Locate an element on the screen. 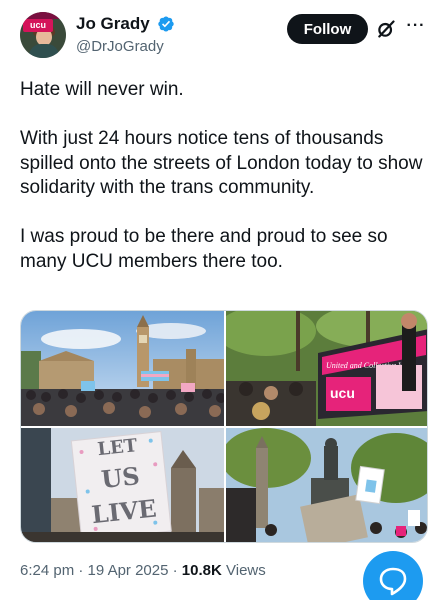 This screenshot has height=600, width=448. verified-badge-icon is located at coordinates (166, 24).